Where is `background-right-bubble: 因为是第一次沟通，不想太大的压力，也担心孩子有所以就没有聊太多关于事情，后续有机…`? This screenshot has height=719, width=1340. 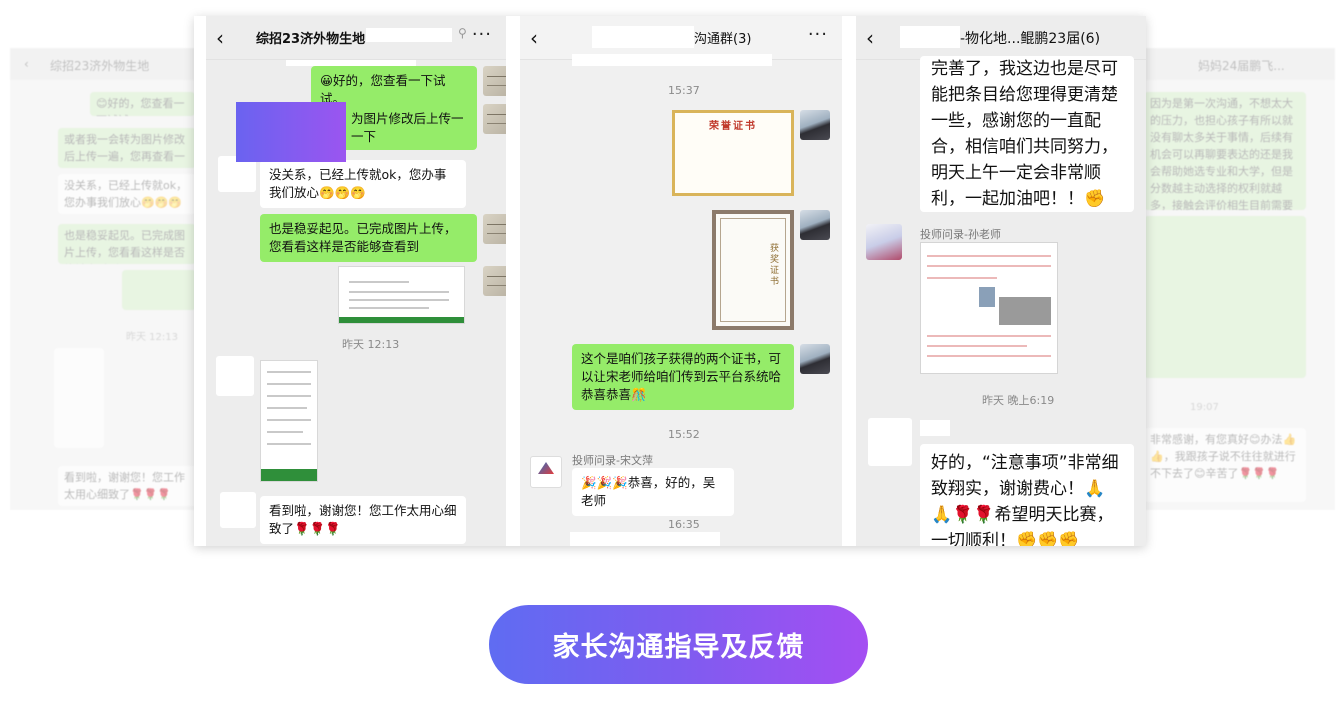 background-right-bubble: 因为是第一次沟通，不想太大的压力，也担心孩子有所以就没有聊太多关于事情，后续有机… is located at coordinates (1225, 151).